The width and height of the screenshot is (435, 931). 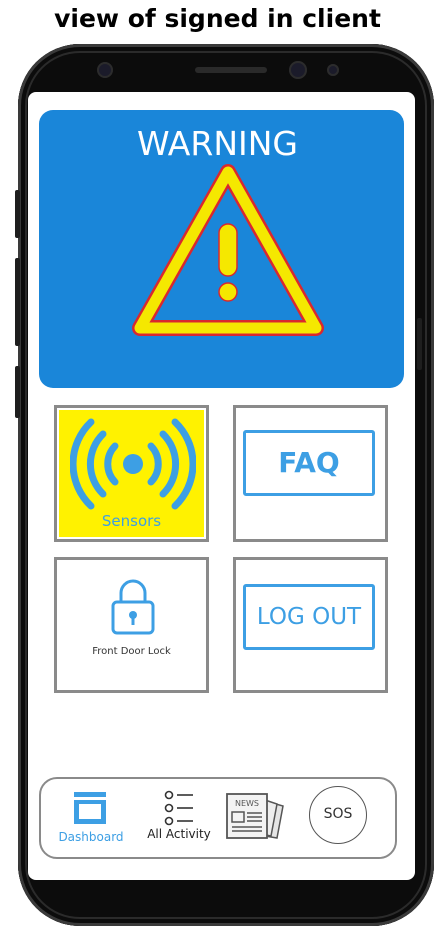 I want to click on proximity-sensor-icon, so click(x=333, y=70).